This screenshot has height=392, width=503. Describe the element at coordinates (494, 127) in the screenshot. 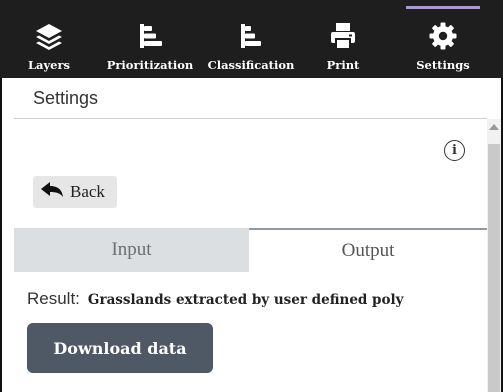

I see `scroll-up-arrow-icon` at that location.